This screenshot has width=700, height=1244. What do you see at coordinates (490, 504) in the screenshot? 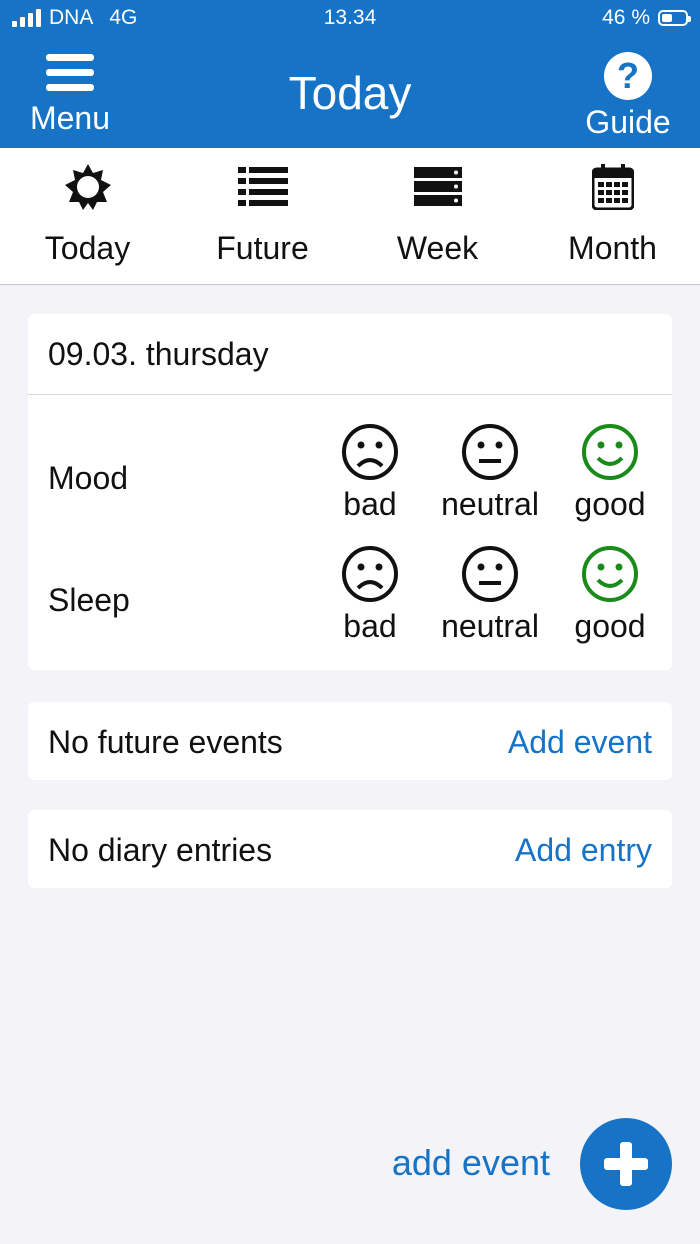
I see `mood-neutral-label: neutral` at bounding box center [490, 504].